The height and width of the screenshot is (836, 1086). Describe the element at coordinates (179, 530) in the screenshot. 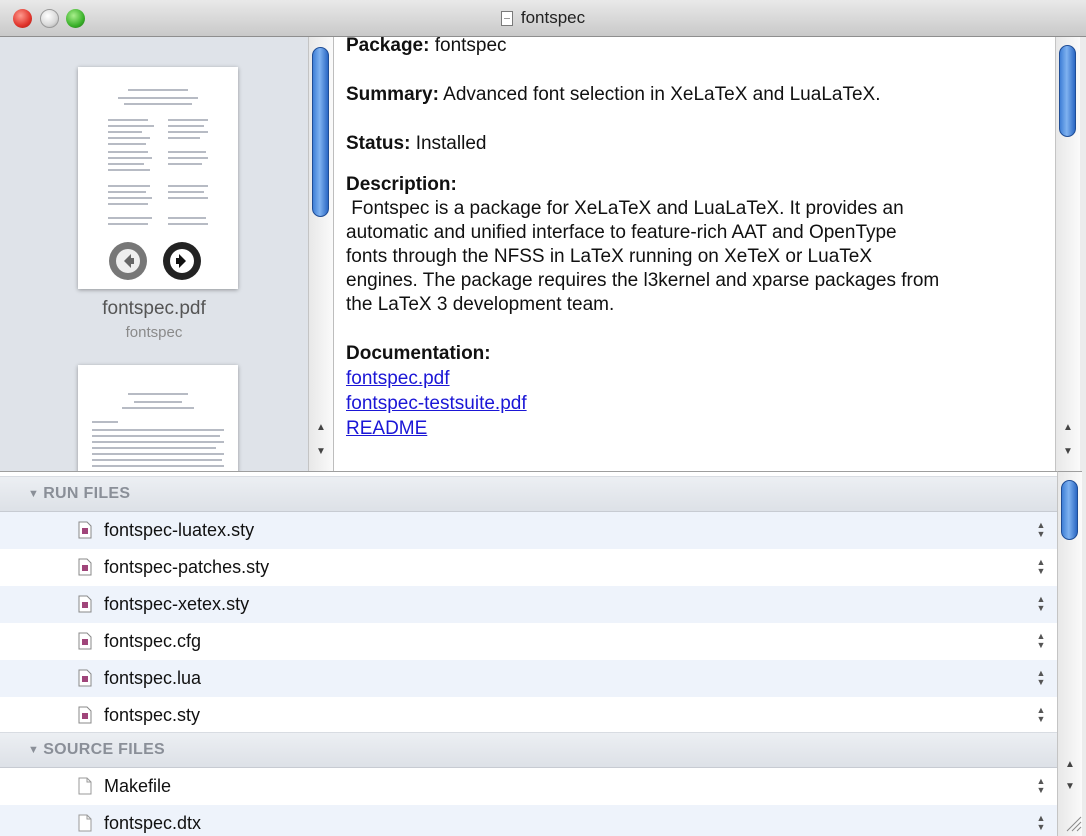

I see `file-name: fontspec-luatex.sty` at that location.